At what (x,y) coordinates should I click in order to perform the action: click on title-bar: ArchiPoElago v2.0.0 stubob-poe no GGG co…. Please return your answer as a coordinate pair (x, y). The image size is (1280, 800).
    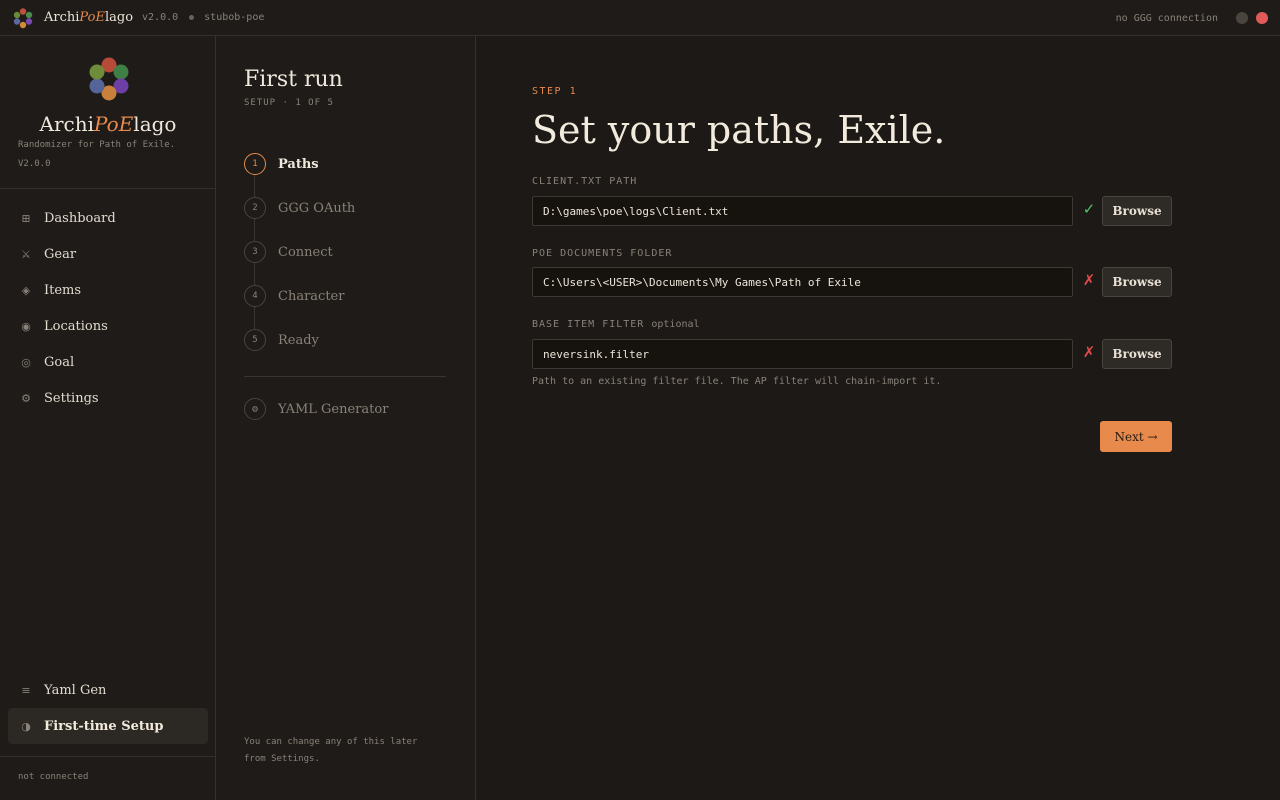
    Looking at the image, I should click on (640, 18).